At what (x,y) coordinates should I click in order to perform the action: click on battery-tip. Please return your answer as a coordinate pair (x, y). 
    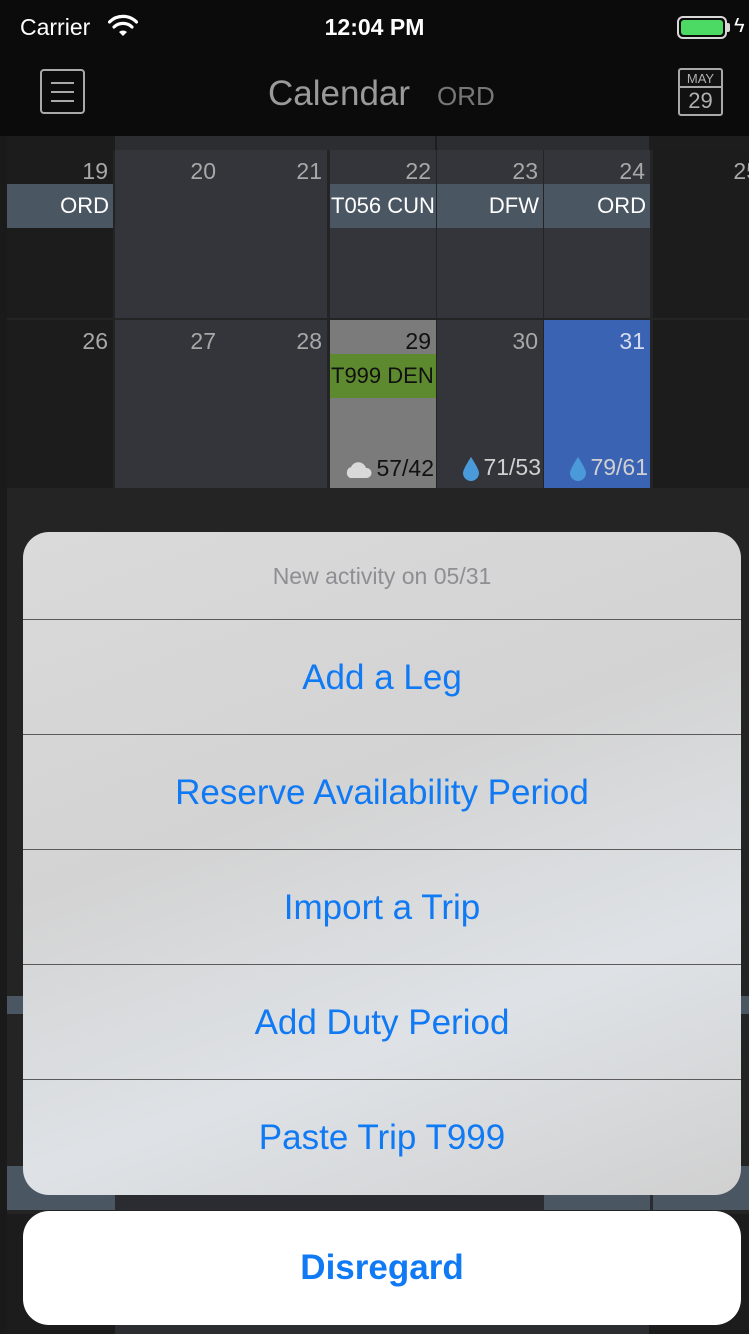
    Looking at the image, I should click on (728, 27).